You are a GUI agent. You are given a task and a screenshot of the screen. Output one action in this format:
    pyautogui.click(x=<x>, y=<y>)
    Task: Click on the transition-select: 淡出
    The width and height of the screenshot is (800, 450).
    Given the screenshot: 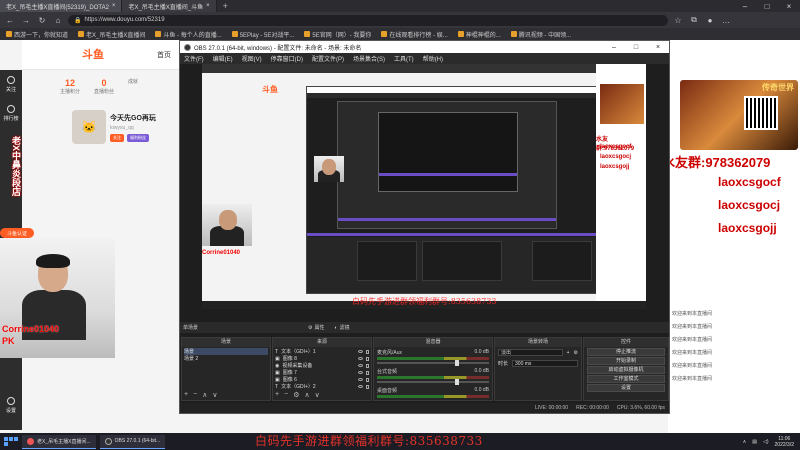 What is the action you would take?
    pyautogui.click(x=530, y=352)
    